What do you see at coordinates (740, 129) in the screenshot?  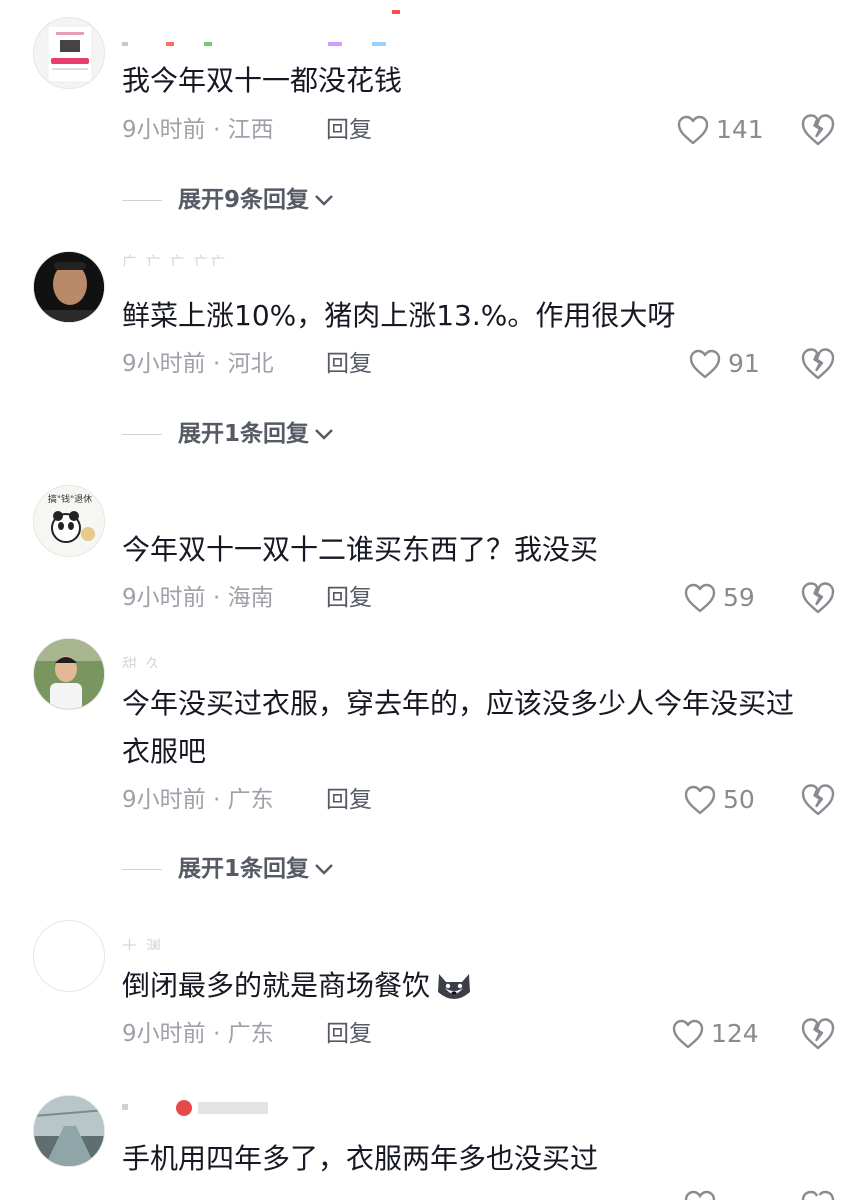 I see `like-count: 141` at bounding box center [740, 129].